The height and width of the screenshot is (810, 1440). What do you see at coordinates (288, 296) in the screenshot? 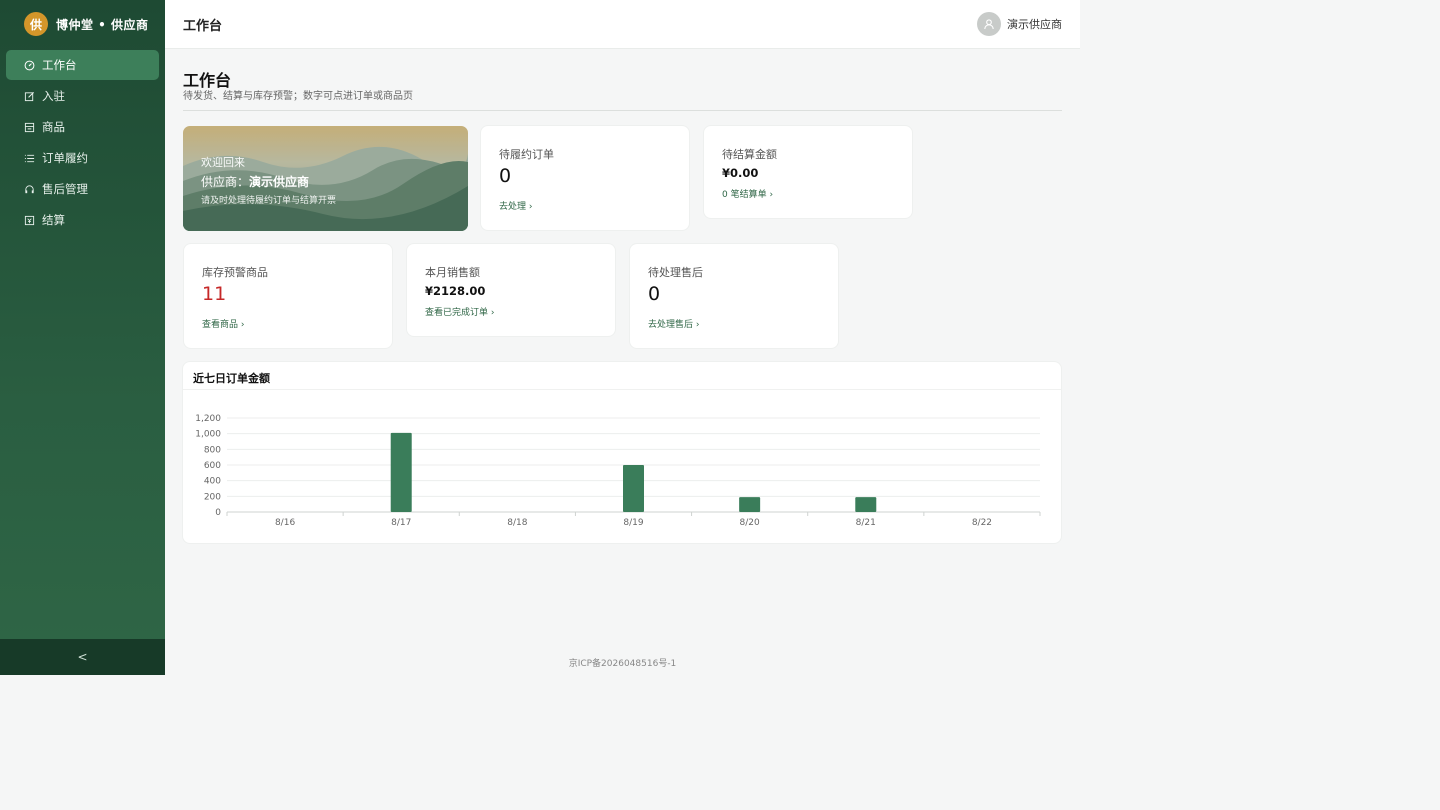
I see `stock-alert-card: 库存预警商品 11 查看商品 ›` at bounding box center [288, 296].